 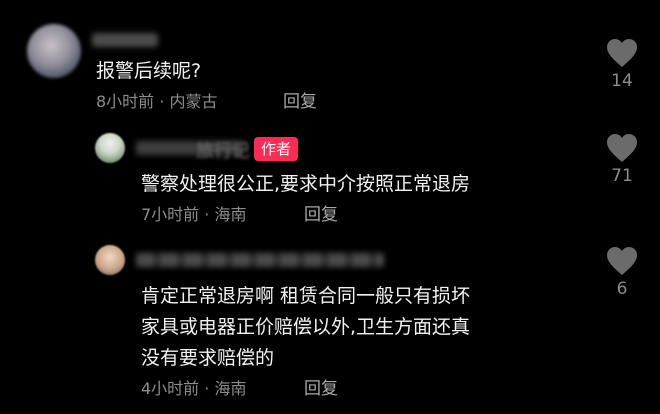 I want to click on comment-line: 家具或电器正价赔偿以外,卫生方面还真, so click(x=306, y=327).